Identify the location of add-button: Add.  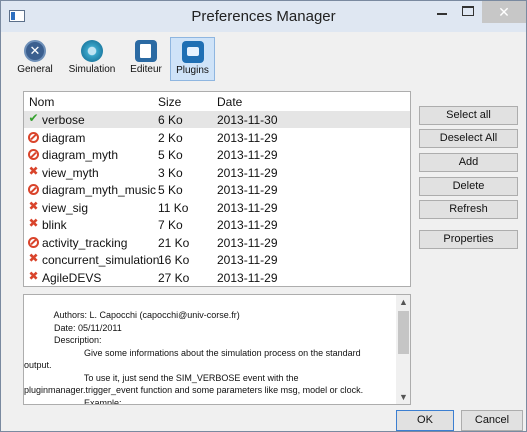
(468, 162).